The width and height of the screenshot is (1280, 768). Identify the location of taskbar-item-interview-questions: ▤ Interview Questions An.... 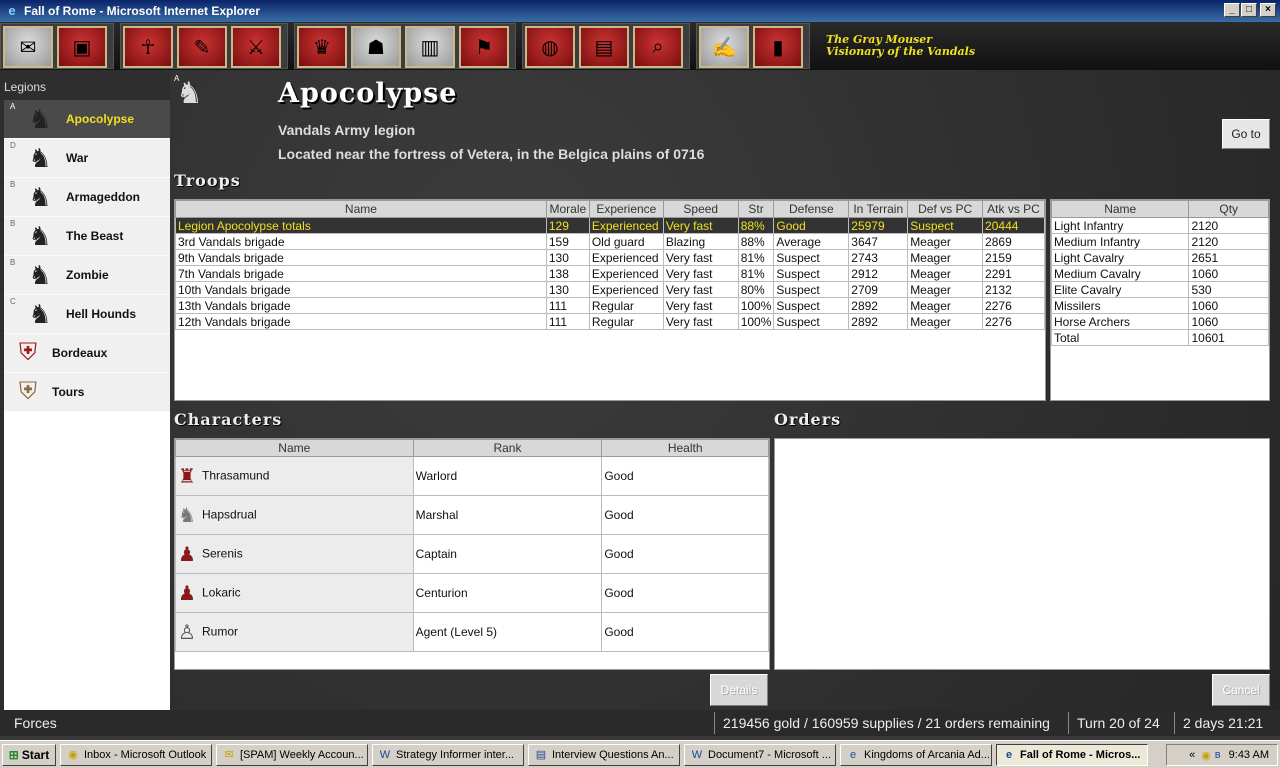
(604, 754).